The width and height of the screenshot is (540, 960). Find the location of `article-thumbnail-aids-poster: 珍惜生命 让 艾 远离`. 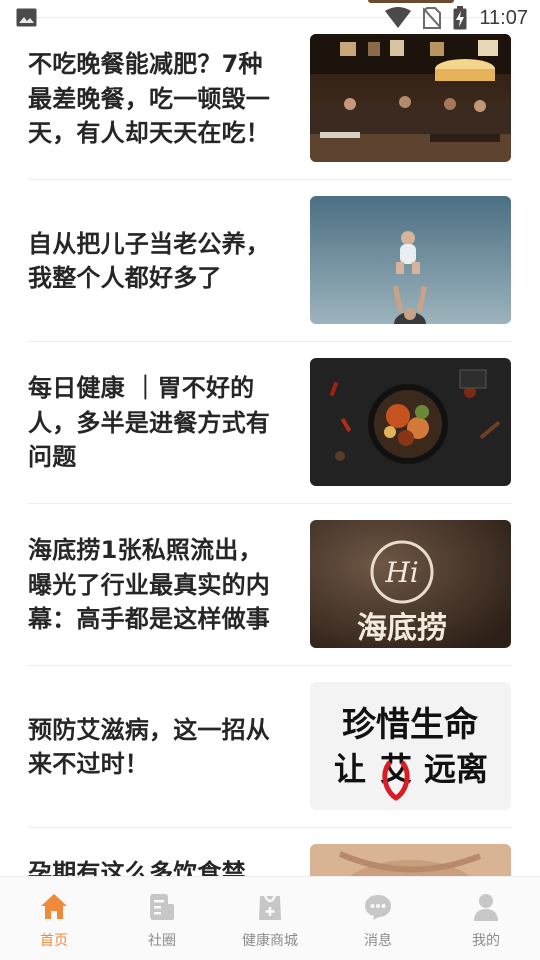

article-thumbnail-aids-poster: 珍惜生命 让 艾 远离 is located at coordinates (410, 746).